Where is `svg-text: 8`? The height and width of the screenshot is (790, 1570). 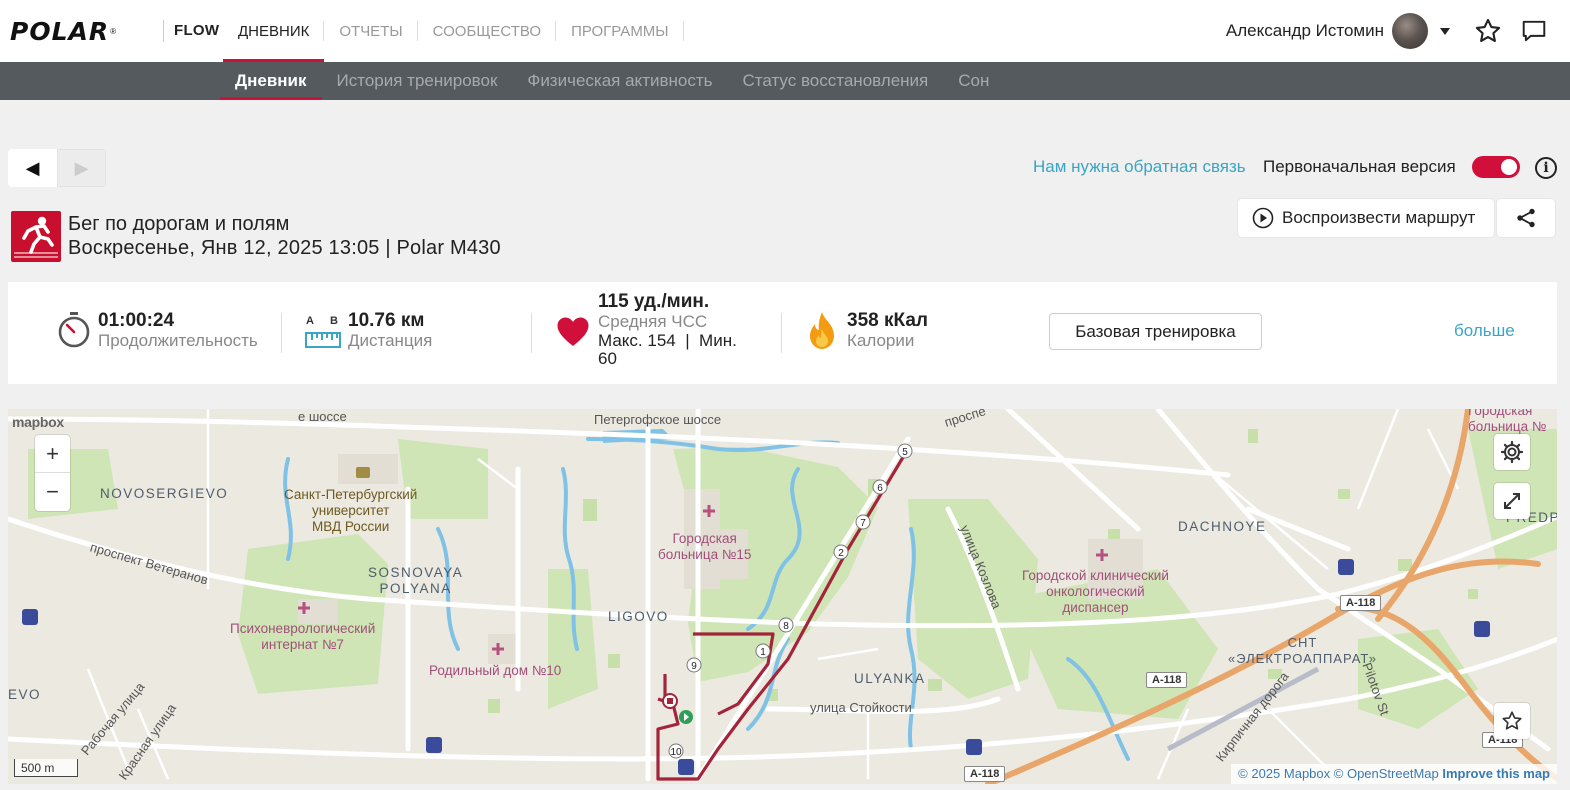 svg-text: 8 is located at coordinates (786, 626).